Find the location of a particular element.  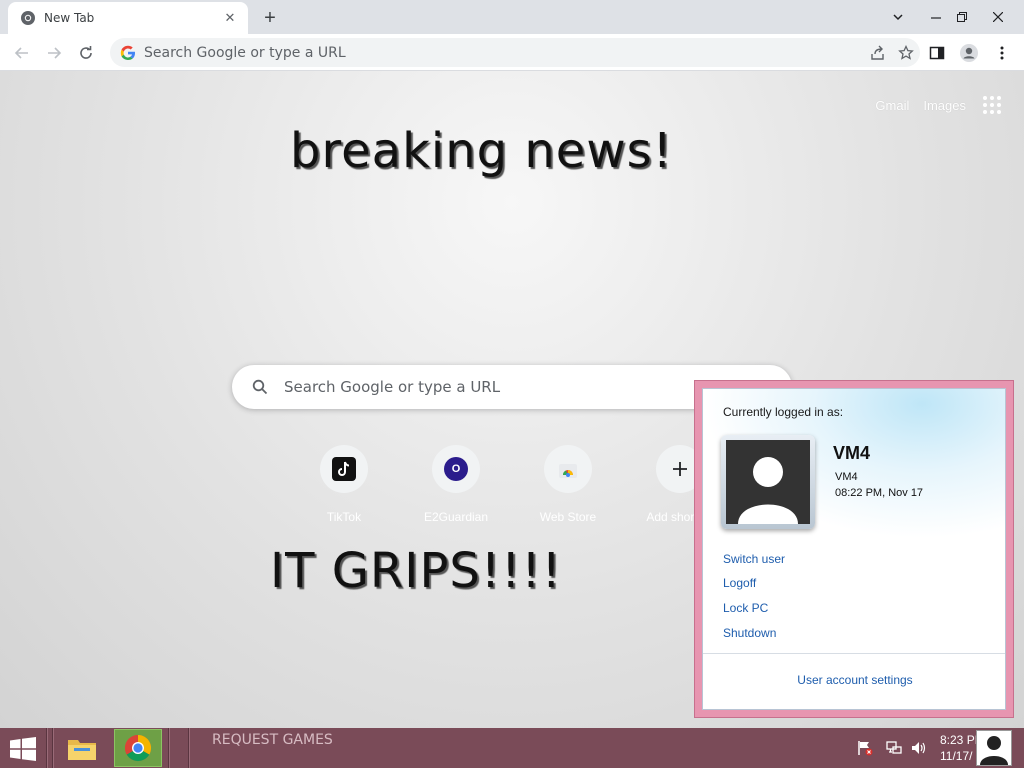

shortcut-e2guardian: O E2Guardian is located at coordinates (456, 484).